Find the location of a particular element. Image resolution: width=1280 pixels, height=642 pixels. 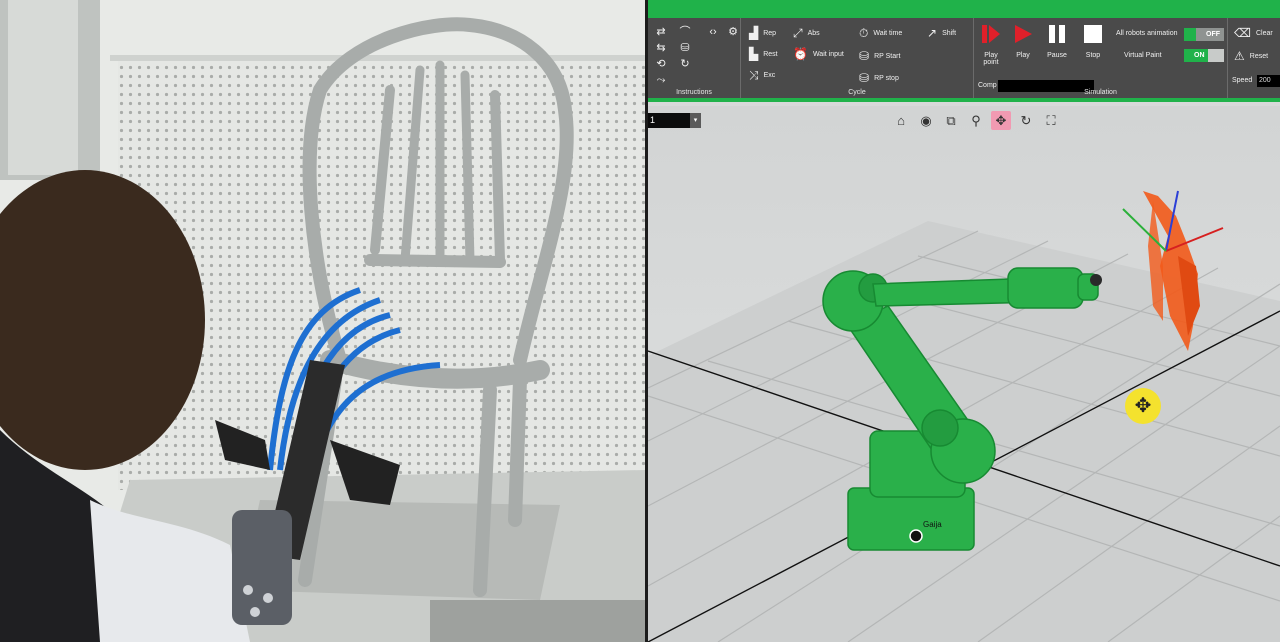

focus-icon: ◉ is located at coordinates (926, 120).